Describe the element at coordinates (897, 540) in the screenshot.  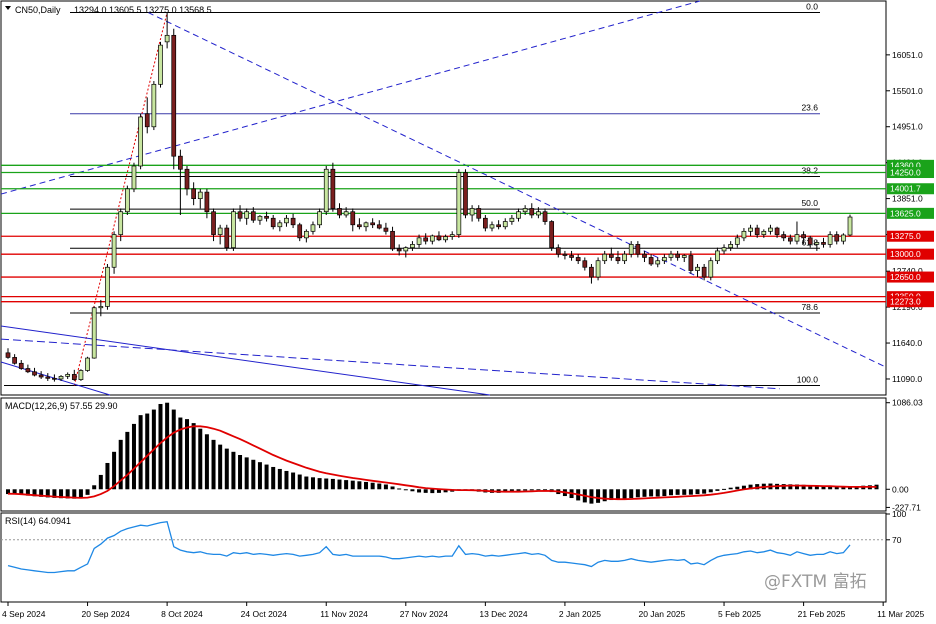
I see `rsi-tick-label: 70` at that location.